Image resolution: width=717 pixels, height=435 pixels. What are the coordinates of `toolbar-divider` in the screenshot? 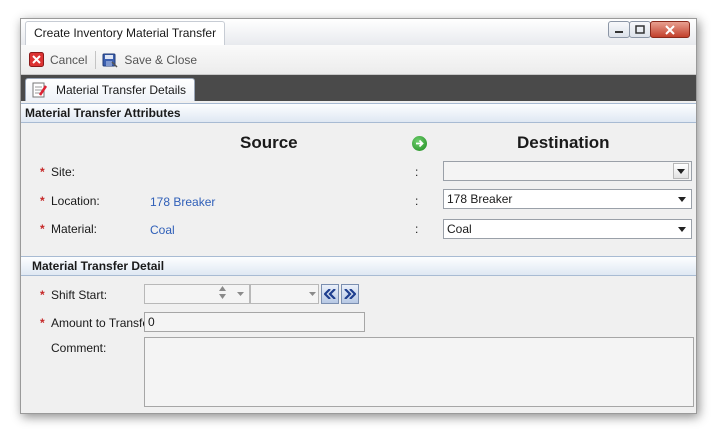 It's located at (96, 59).